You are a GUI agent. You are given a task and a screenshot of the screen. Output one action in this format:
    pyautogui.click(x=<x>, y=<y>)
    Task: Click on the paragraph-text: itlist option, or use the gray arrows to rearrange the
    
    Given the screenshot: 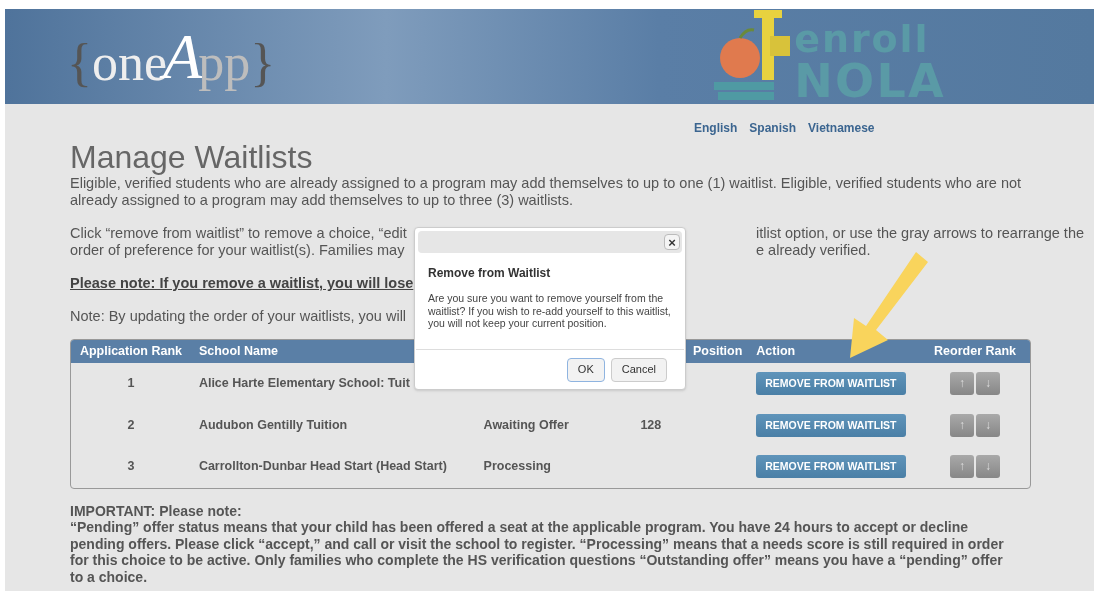 What is the action you would take?
    pyautogui.click(x=920, y=233)
    